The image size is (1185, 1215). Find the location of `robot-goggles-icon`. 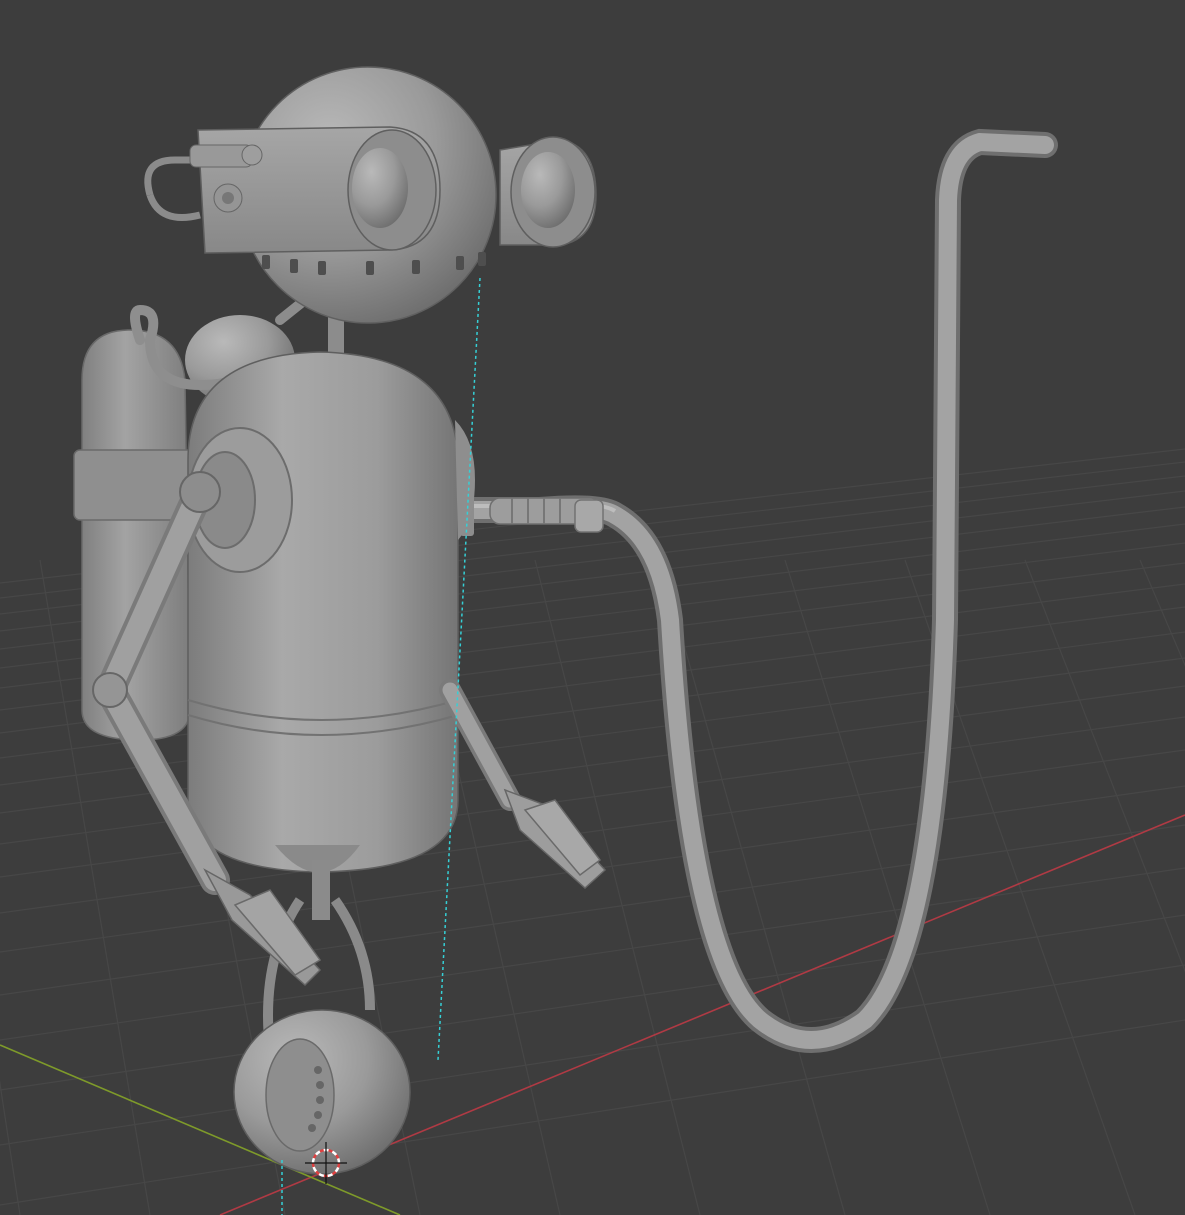

robot-goggles-icon is located at coordinates (370, 190).